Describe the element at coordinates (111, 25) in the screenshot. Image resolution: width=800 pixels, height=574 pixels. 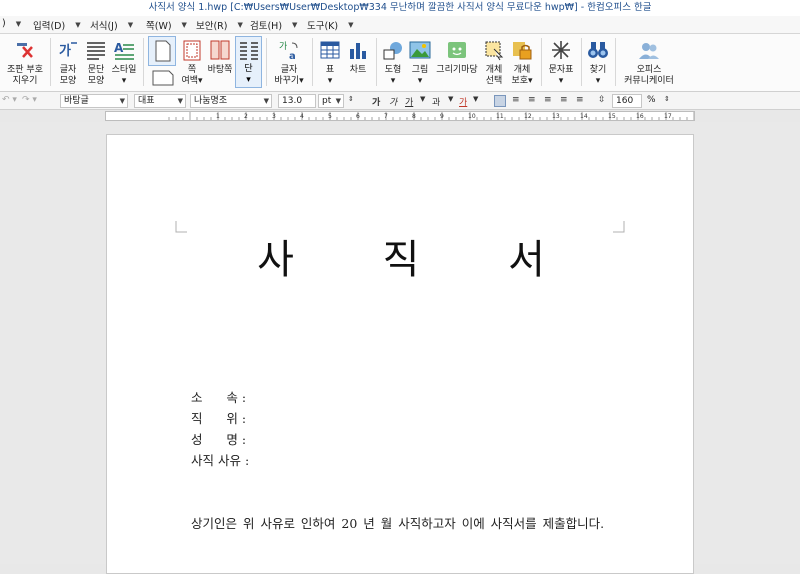
I see `menu-item-format: 서식(J) ▼` at that location.